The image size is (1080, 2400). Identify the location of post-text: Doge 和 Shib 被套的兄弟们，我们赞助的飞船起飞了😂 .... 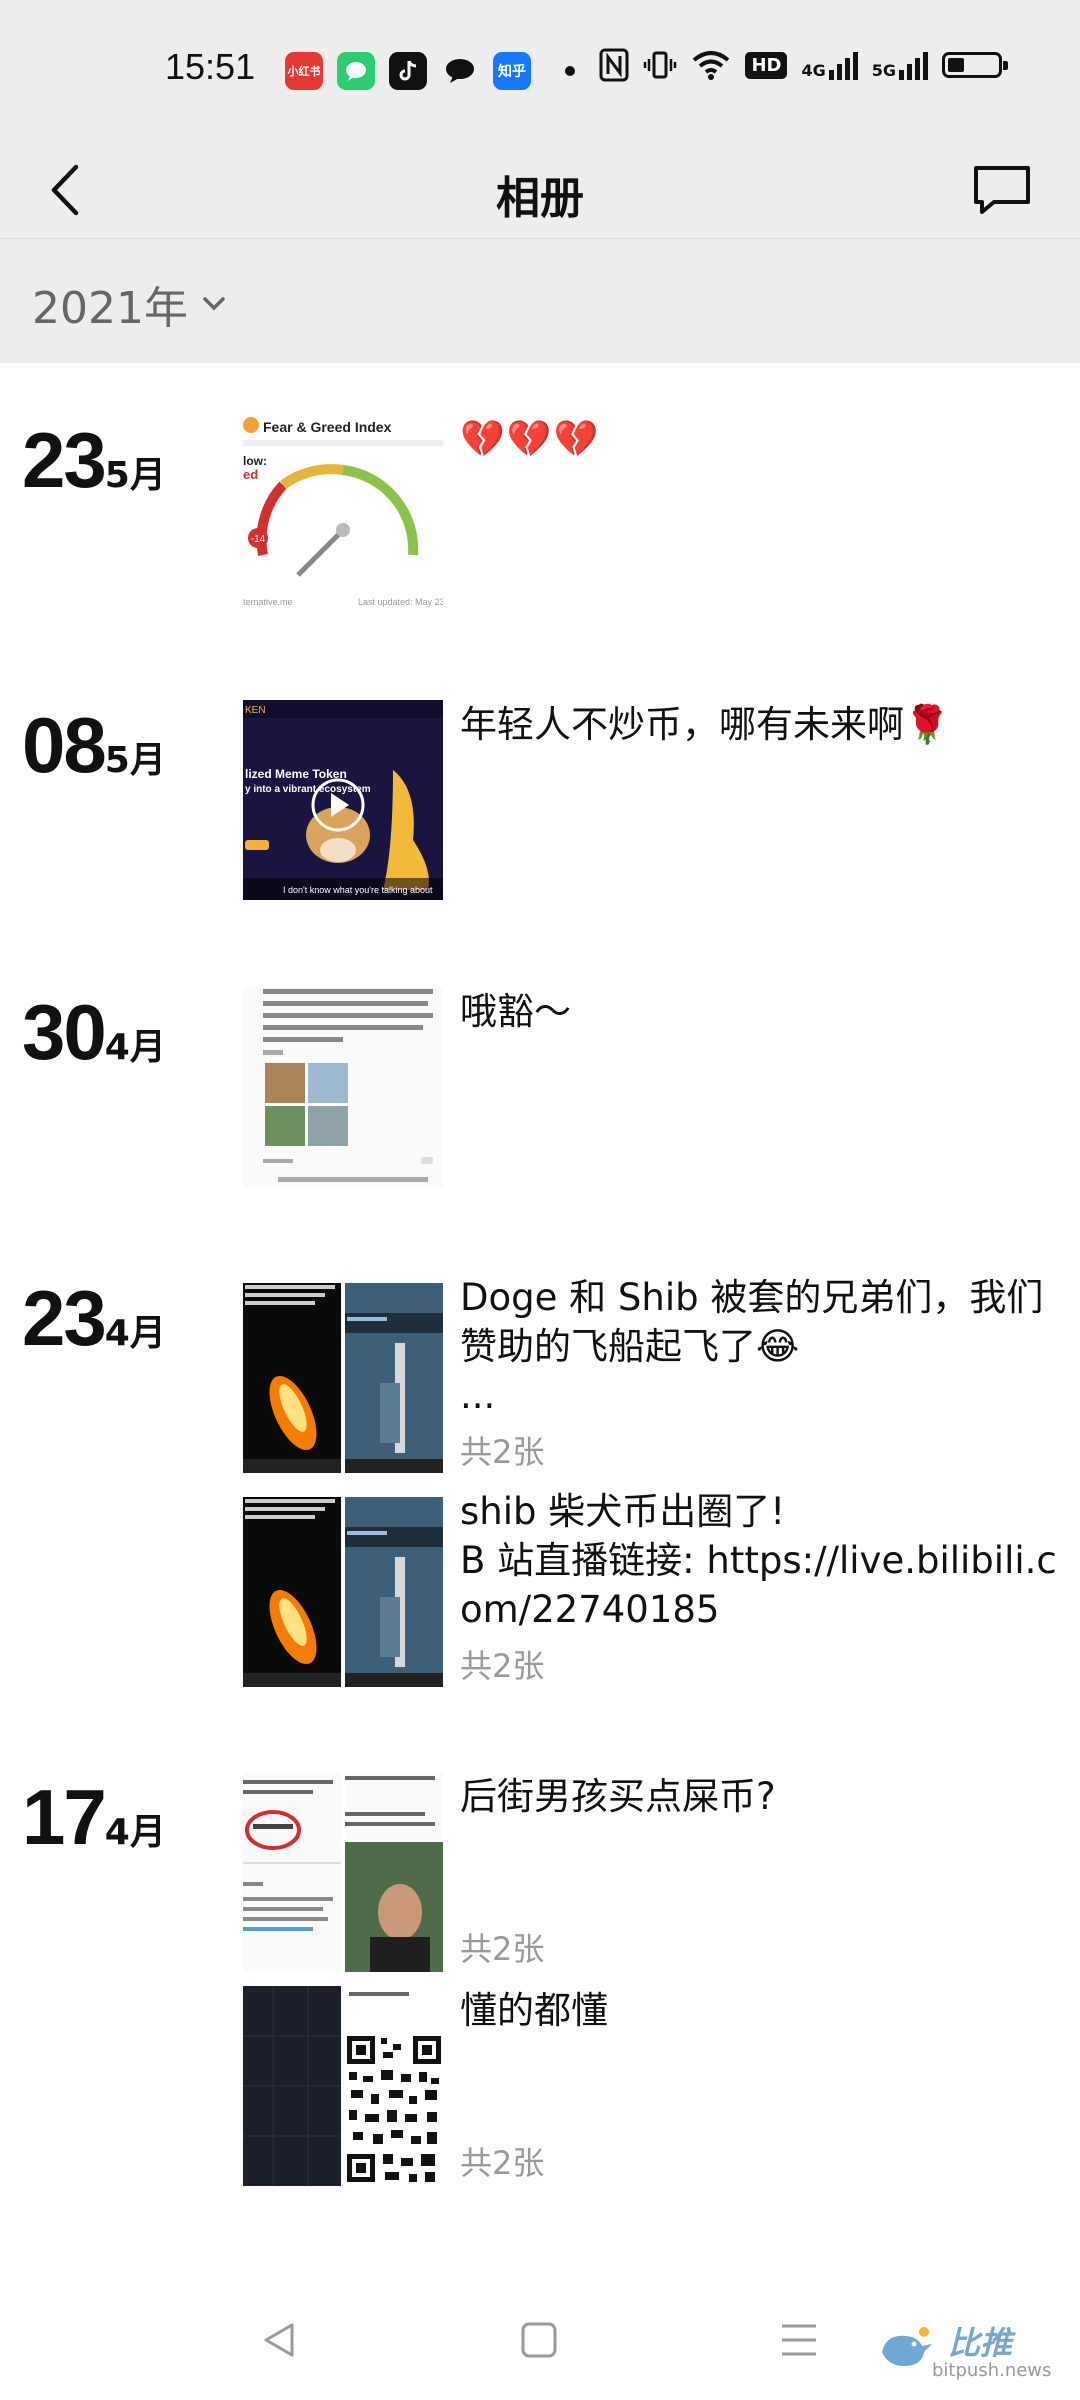
(752, 1346).